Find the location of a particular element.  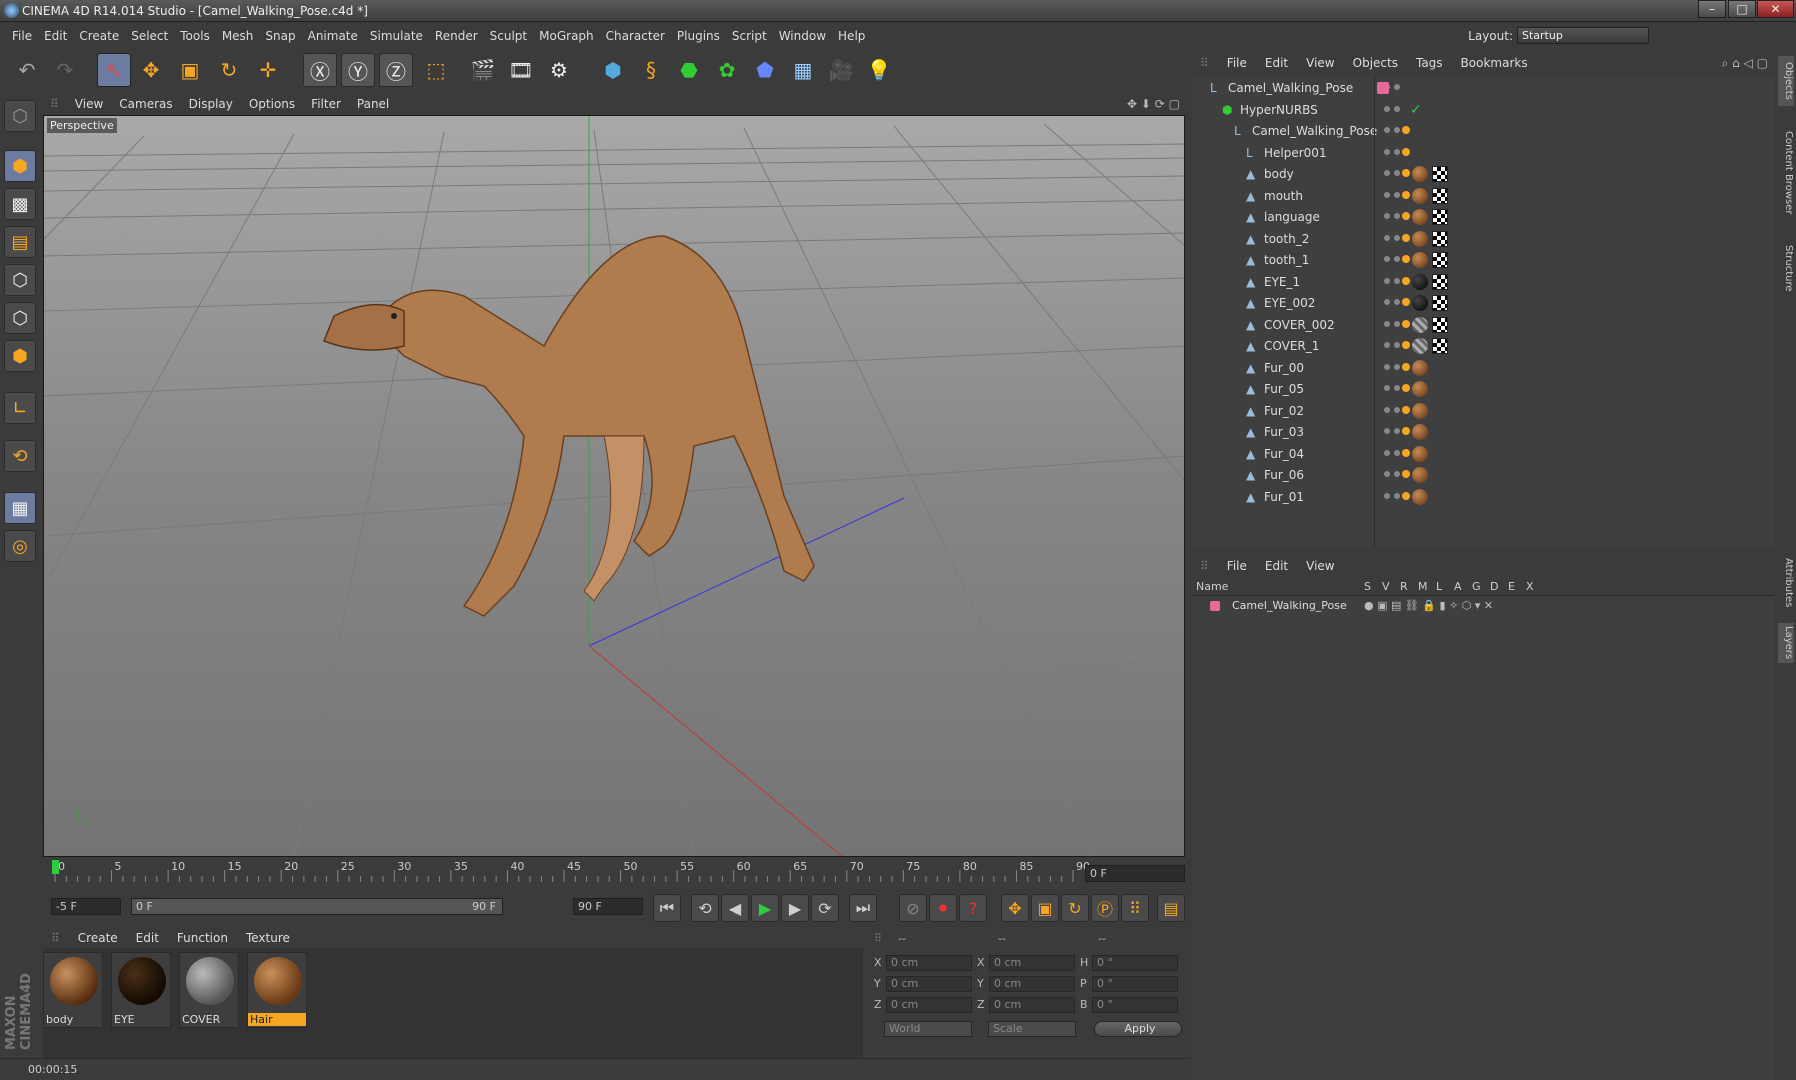

layer-flag-icons: ● ▣ ▤ ⛓ 🔒 ▮ ✧ ⬡ ▾ ✕ is located at coordinates (1428, 605).